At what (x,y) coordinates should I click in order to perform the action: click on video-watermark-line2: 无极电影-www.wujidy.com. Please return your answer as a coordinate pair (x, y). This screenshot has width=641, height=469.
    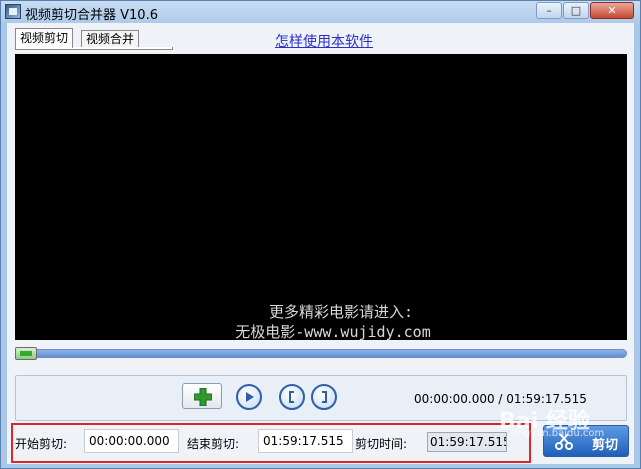
    Looking at the image, I should click on (333, 332).